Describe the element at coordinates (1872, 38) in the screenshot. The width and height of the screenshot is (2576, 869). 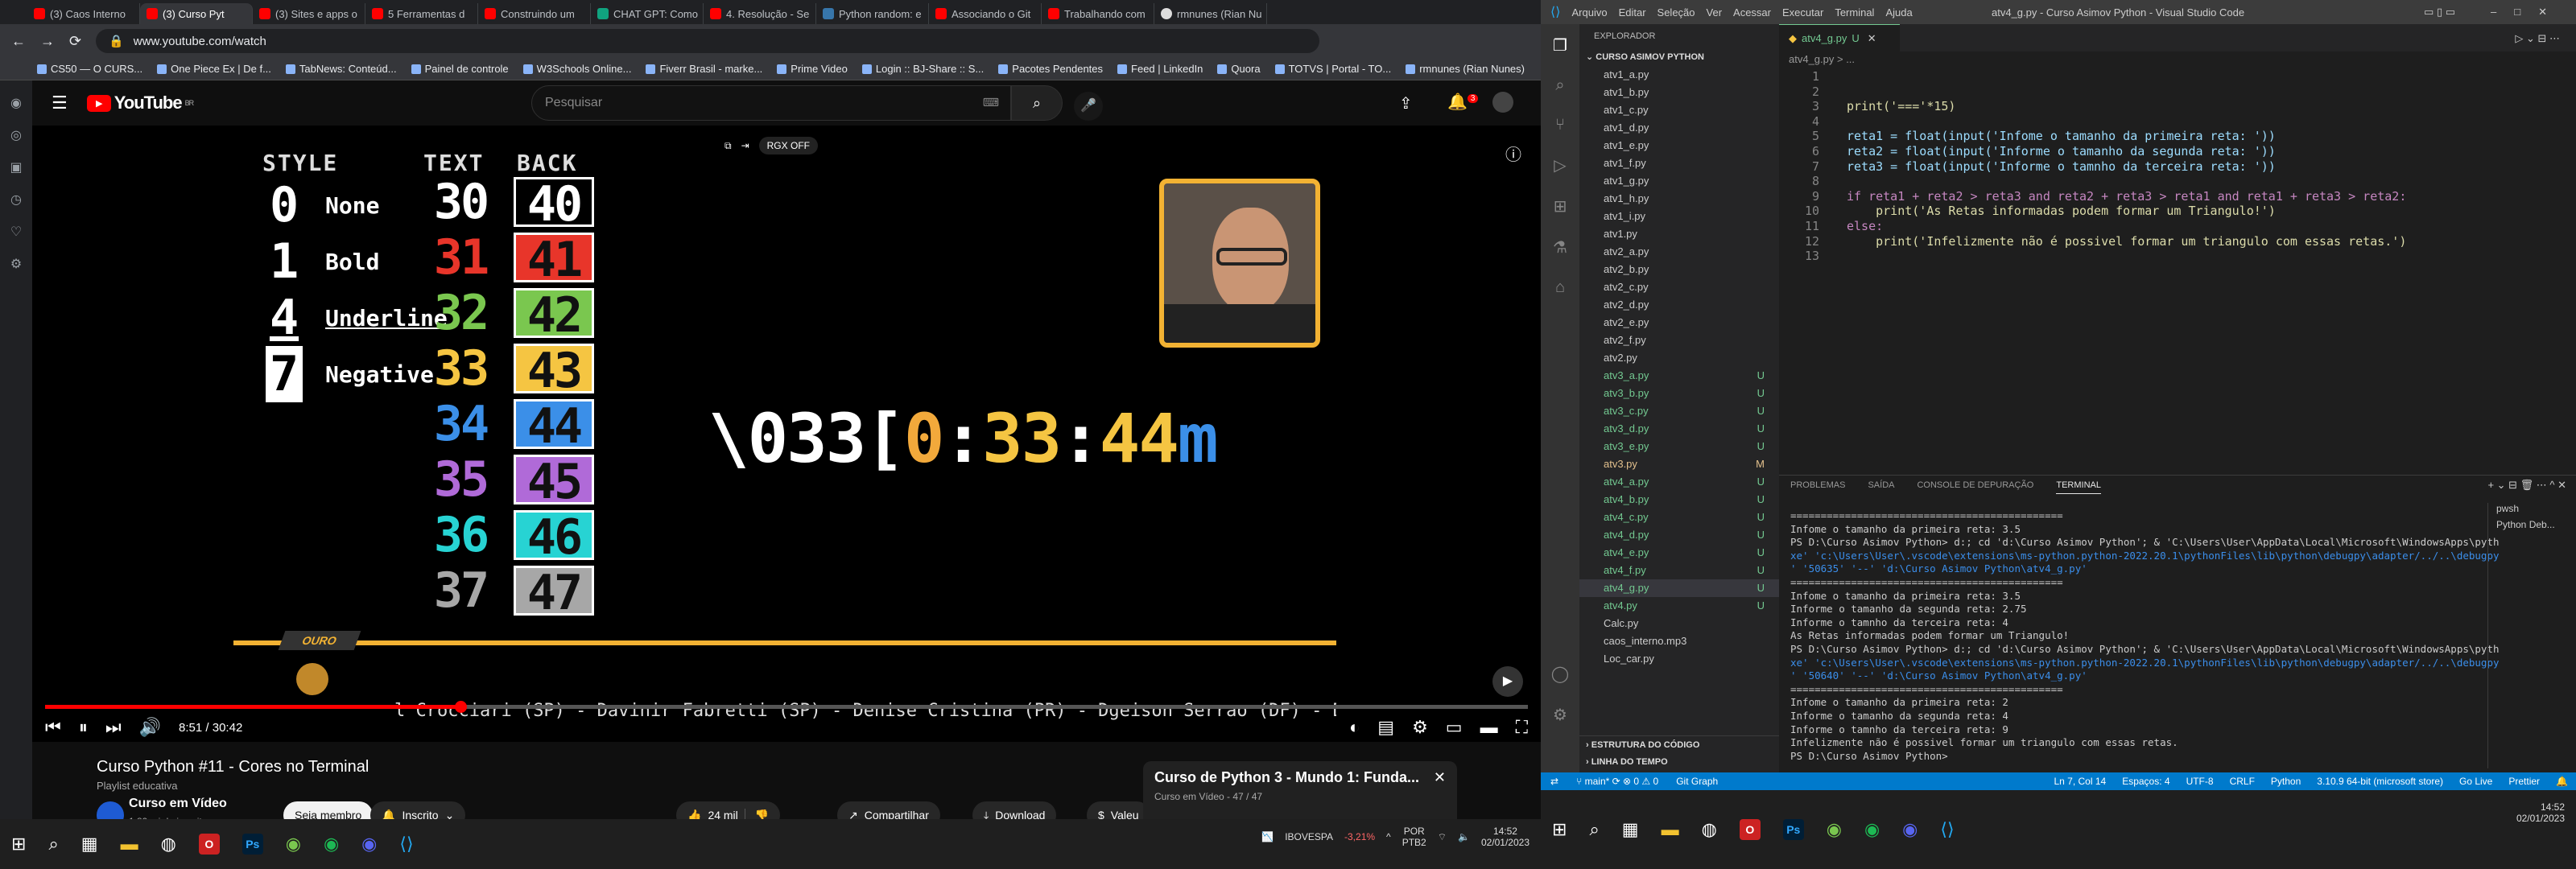
I see `tab-close-icon: ✕` at that location.